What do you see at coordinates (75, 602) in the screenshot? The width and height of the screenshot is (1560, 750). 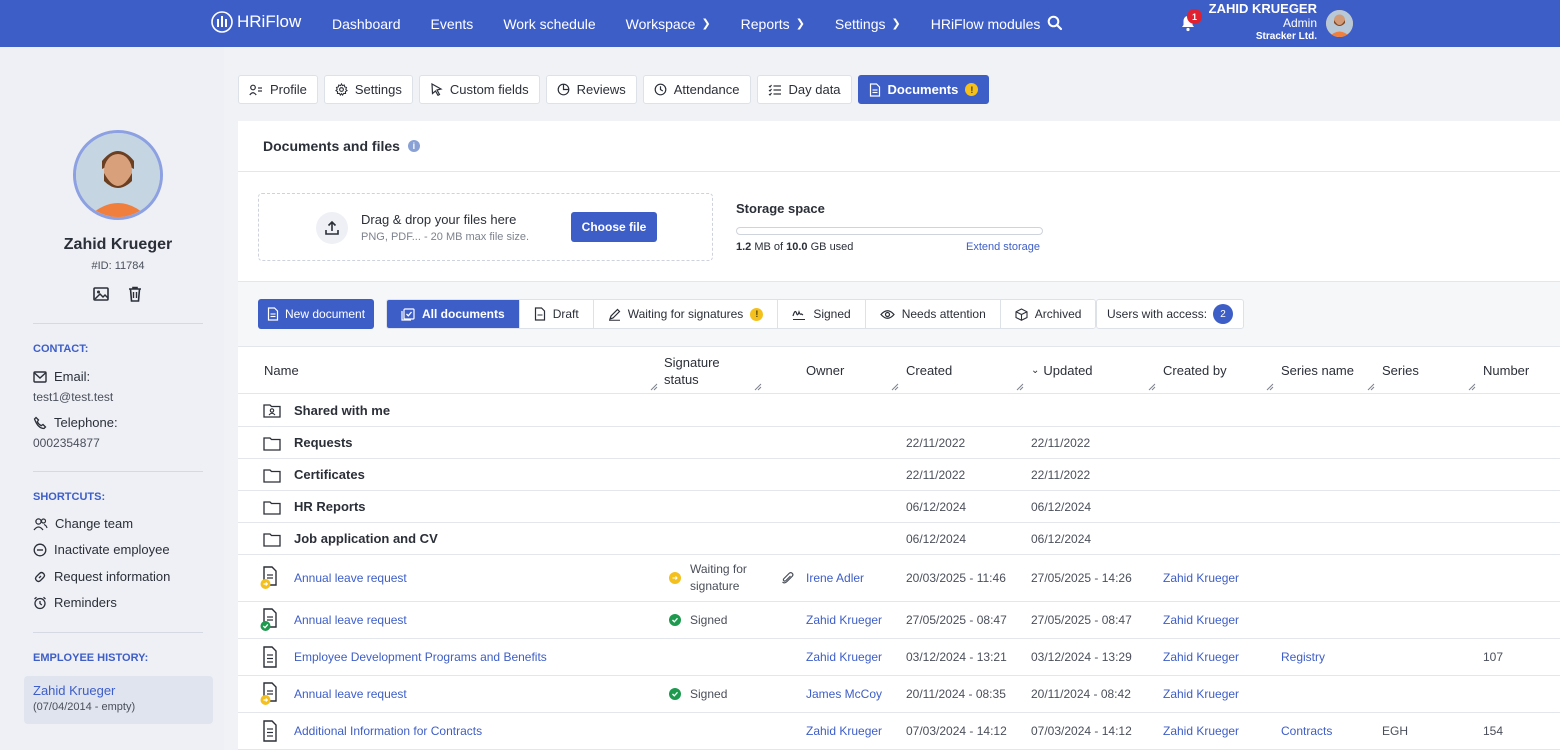 I see `shortcut-reminders: Reminders` at bounding box center [75, 602].